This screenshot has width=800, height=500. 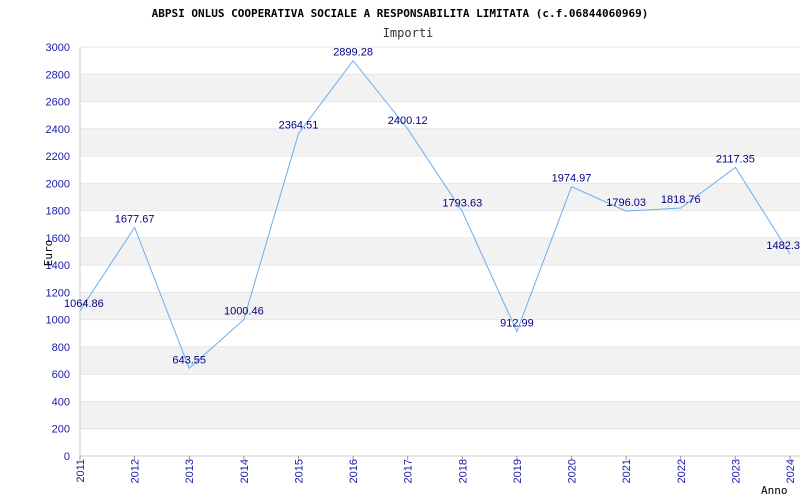 What do you see at coordinates (572, 179) in the screenshot?
I see `data-label: 1974.97` at bounding box center [572, 179].